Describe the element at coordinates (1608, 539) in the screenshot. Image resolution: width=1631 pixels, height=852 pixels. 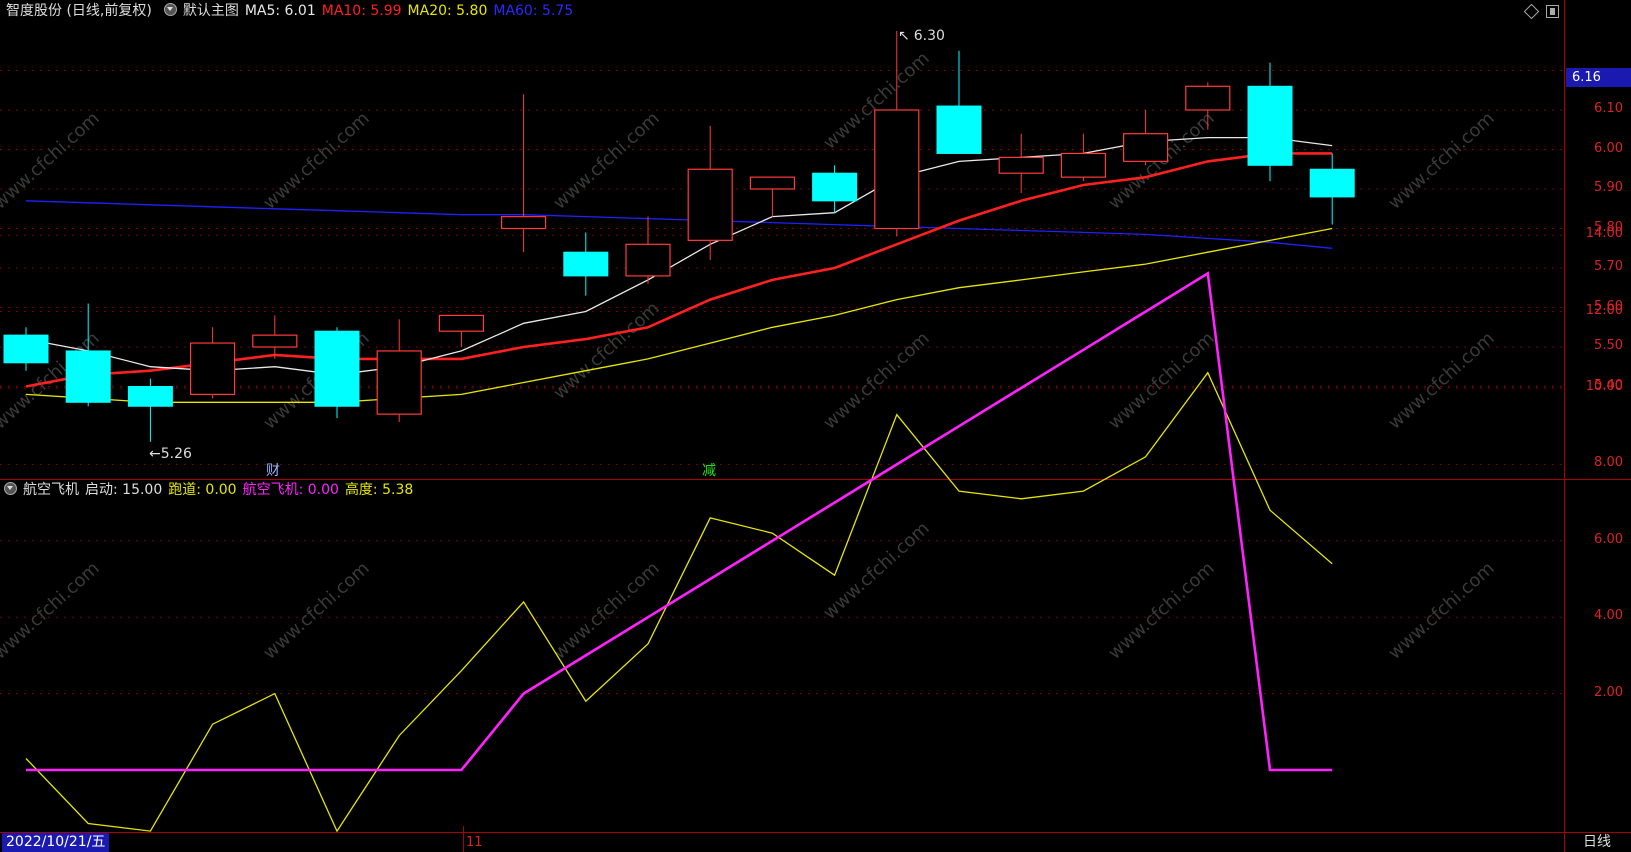
I see `sub-tick-label: 6.00` at that location.